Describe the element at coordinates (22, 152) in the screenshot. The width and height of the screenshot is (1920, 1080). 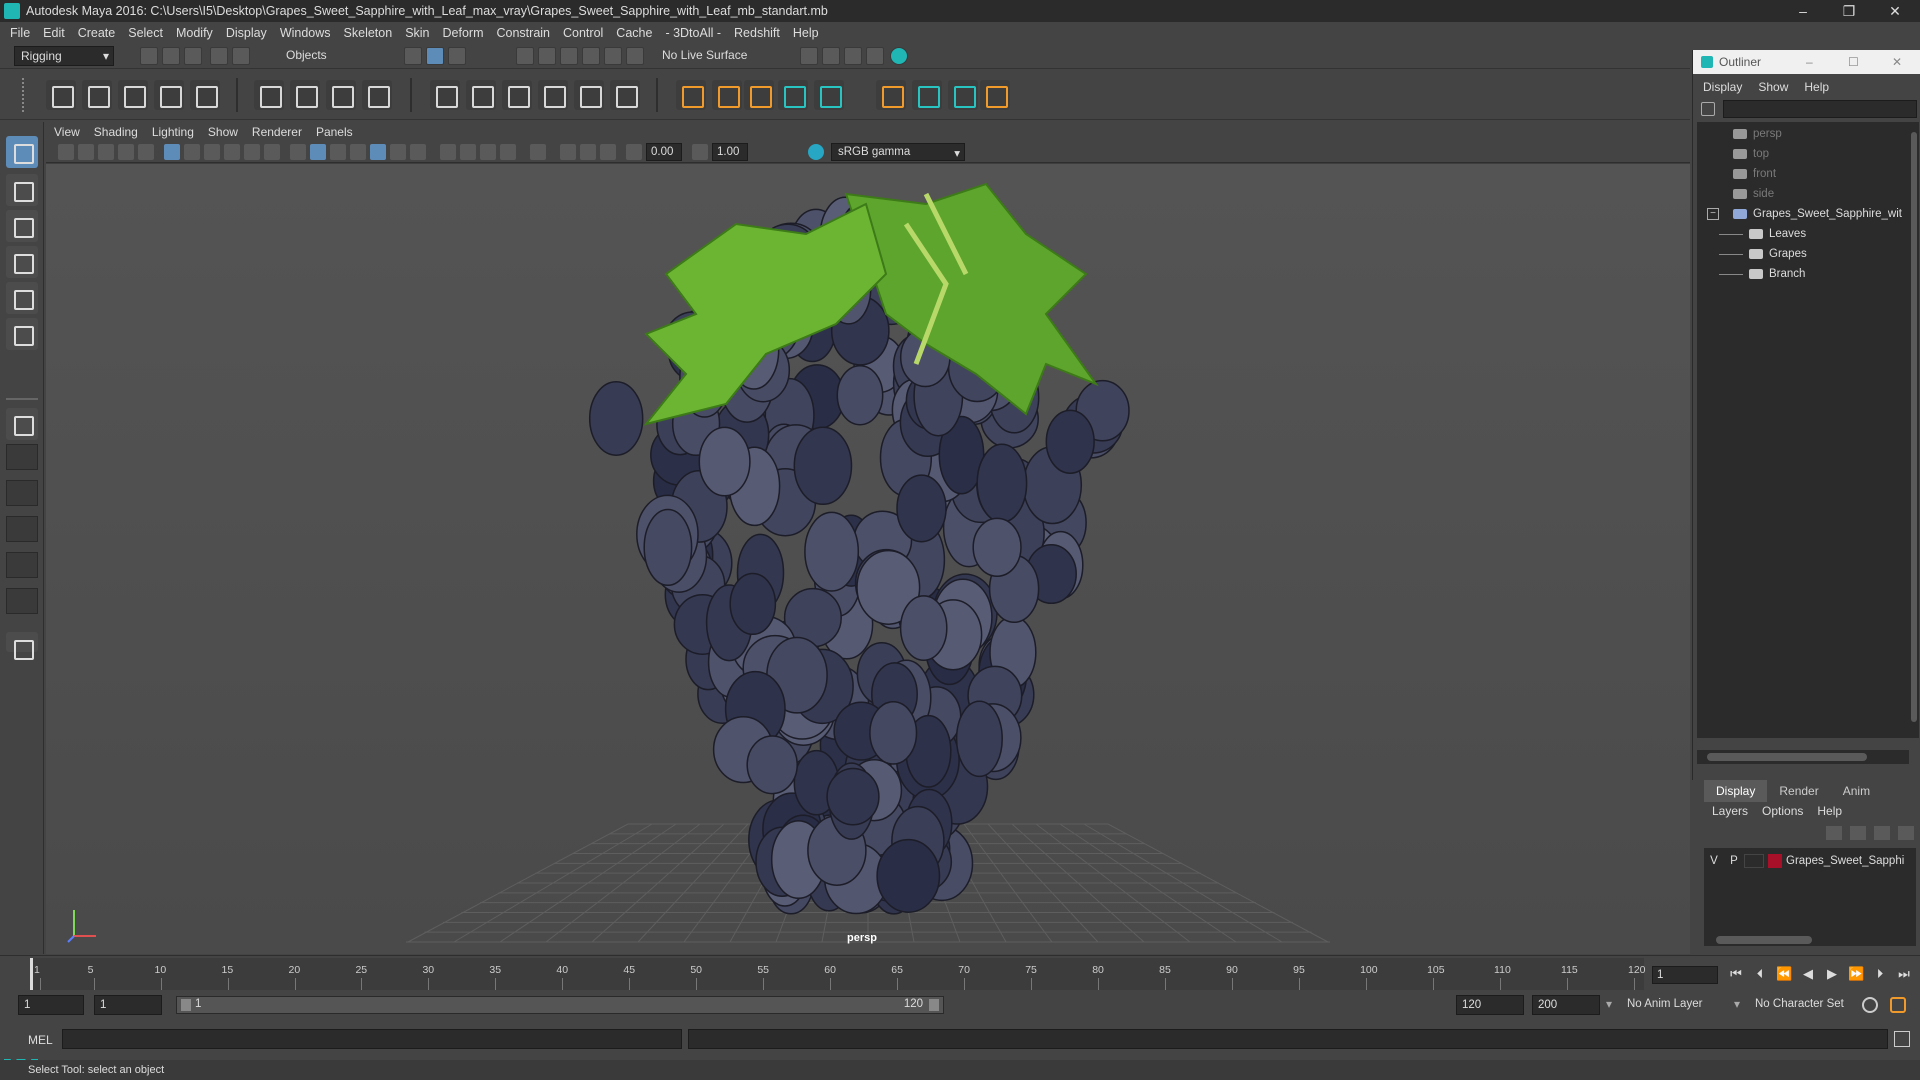
I see `select-tool-icon` at that location.